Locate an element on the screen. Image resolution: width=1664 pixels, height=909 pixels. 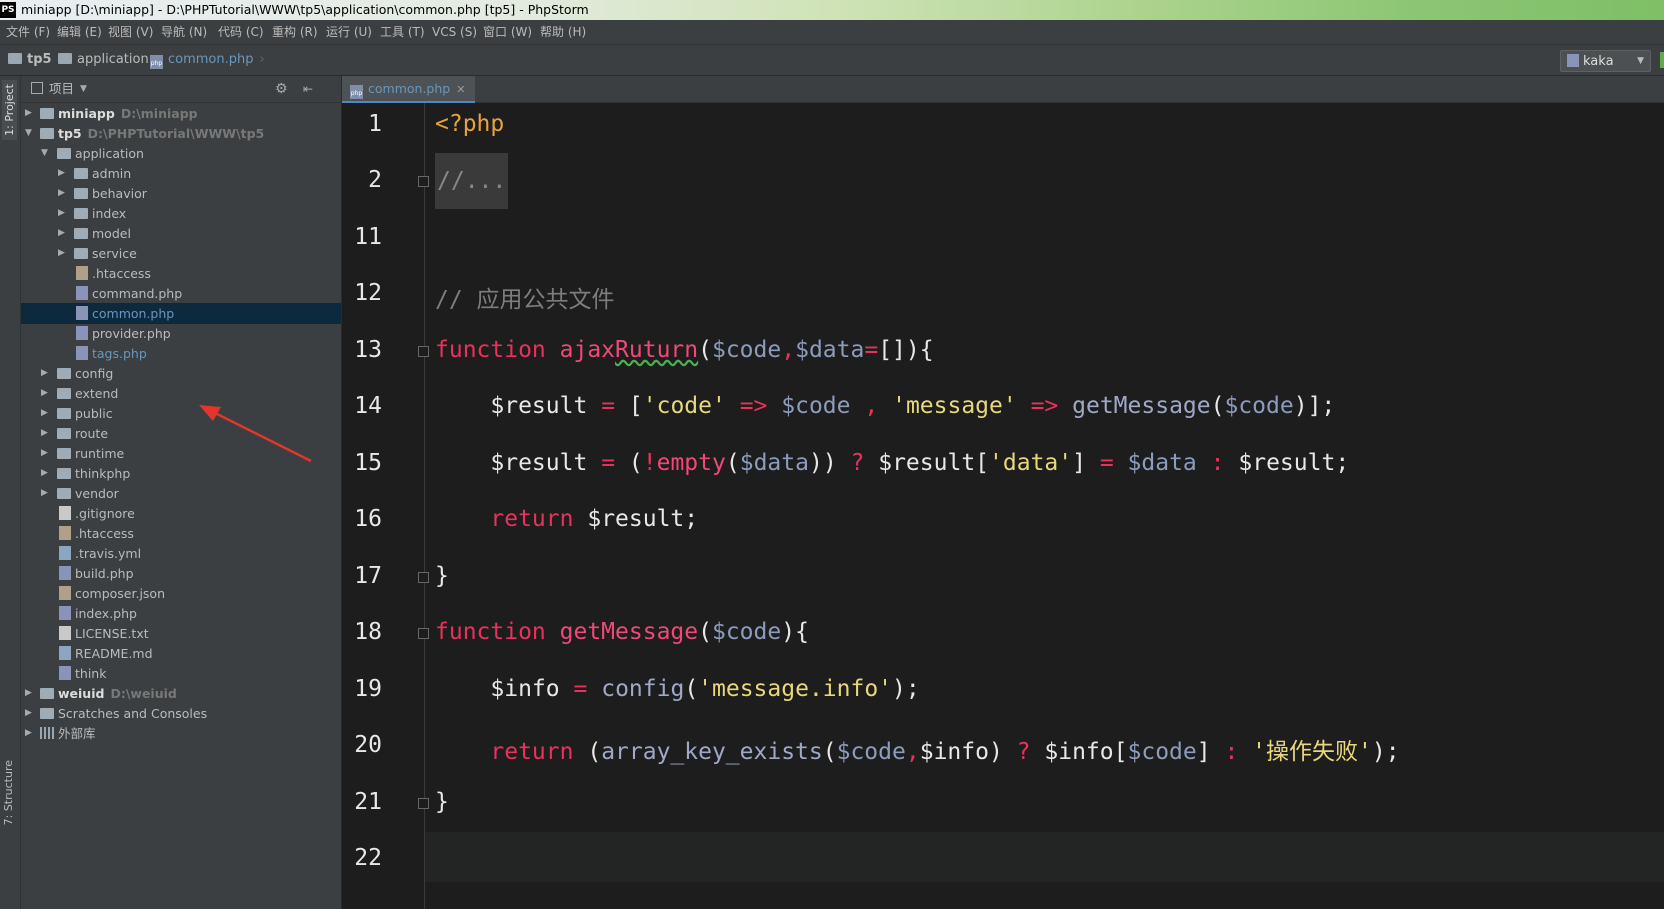
structure-tool-tab: 7: Structure is located at coordinates (8, 792).